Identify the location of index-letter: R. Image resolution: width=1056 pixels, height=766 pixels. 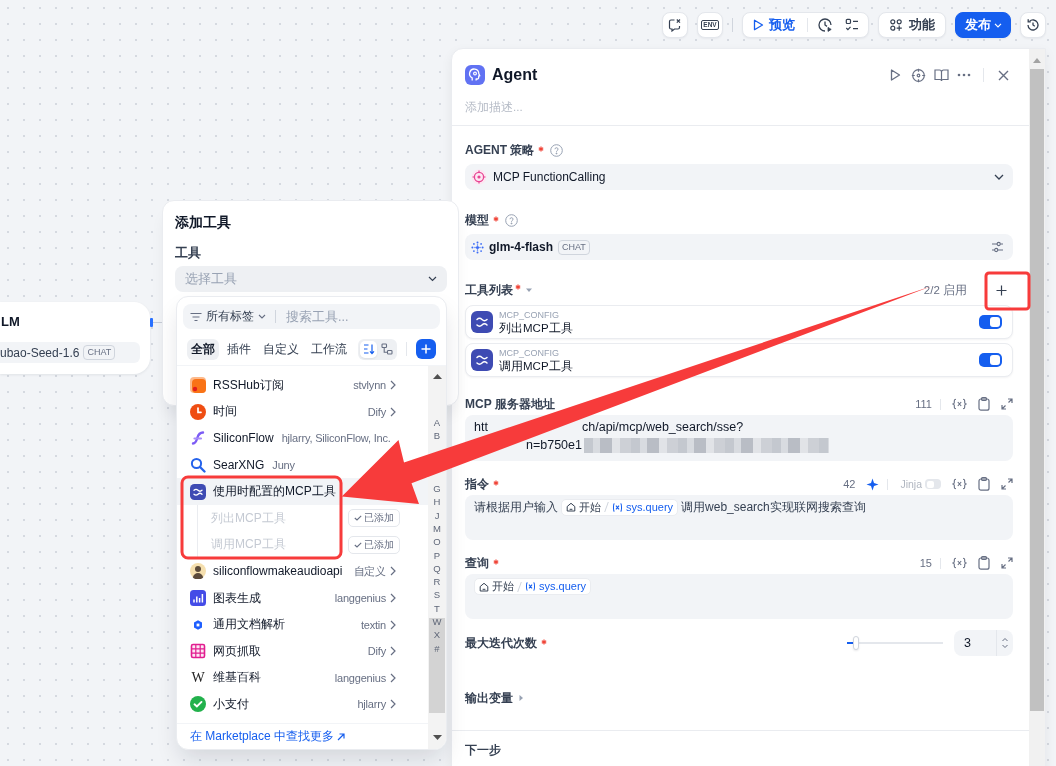
(437, 582).